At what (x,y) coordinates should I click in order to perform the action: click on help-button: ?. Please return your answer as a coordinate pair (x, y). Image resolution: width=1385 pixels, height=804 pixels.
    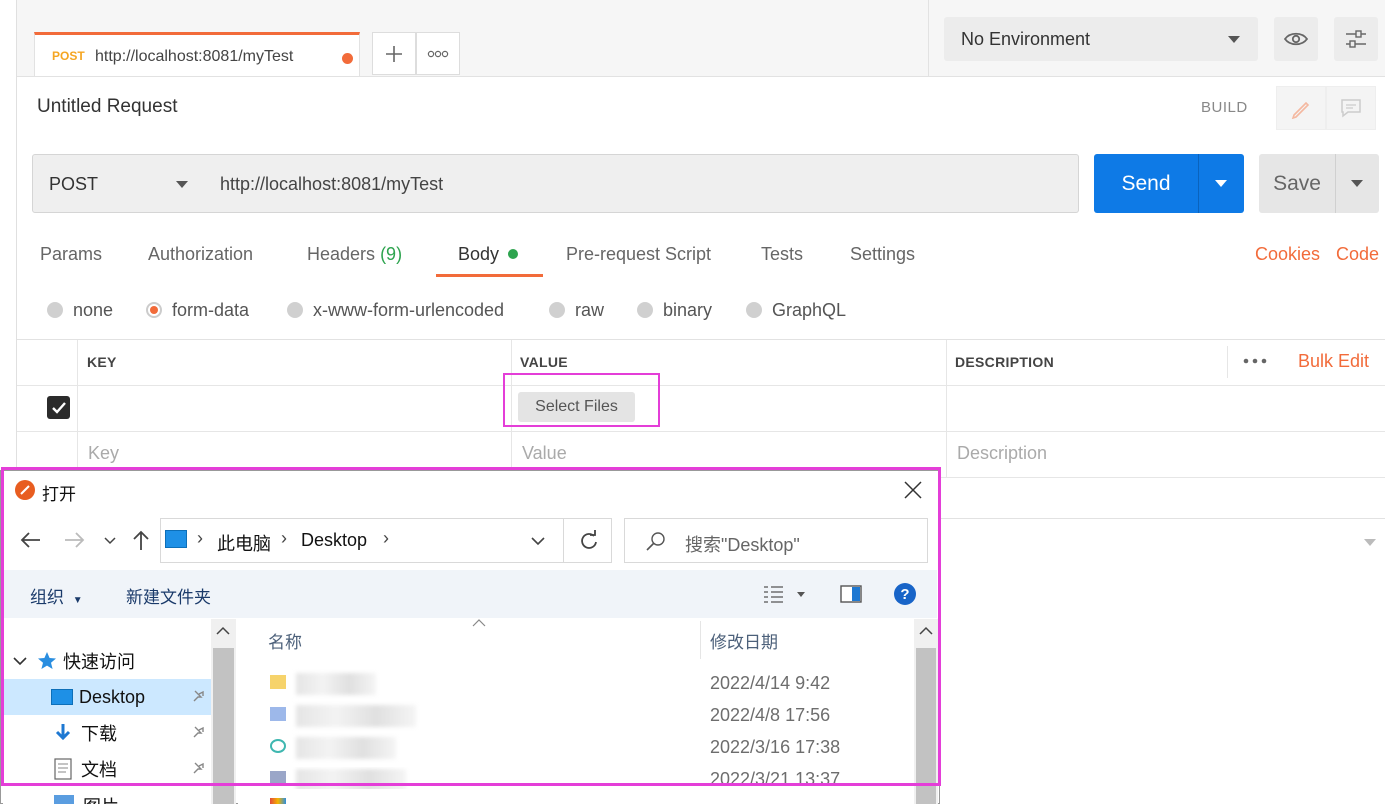
    Looking at the image, I should click on (905, 596).